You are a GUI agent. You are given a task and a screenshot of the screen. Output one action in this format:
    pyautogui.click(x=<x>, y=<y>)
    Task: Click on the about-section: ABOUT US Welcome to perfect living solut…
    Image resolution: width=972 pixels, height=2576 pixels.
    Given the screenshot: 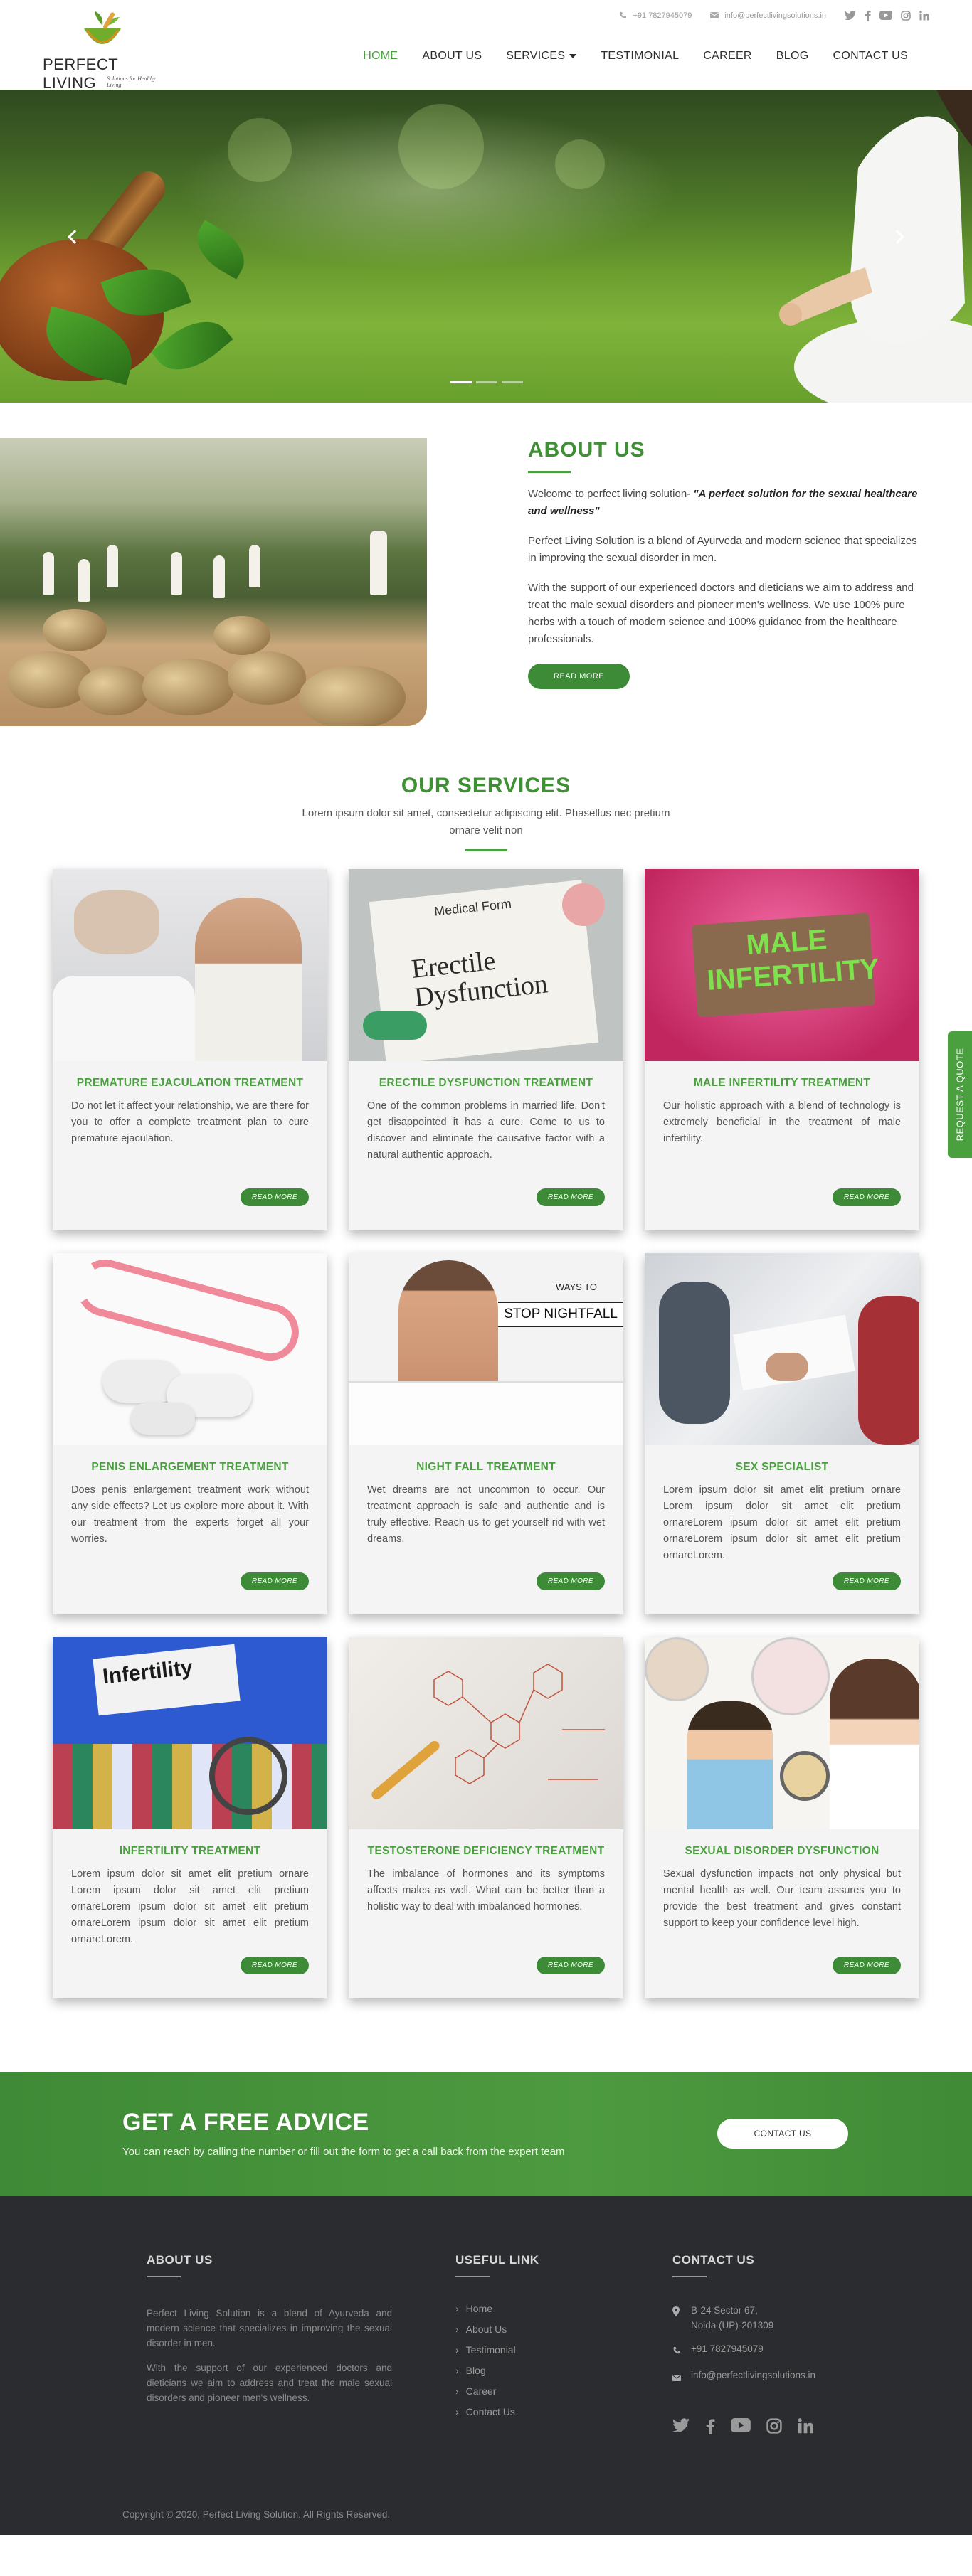 What is the action you would take?
    pyautogui.click(x=486, y=570)
    